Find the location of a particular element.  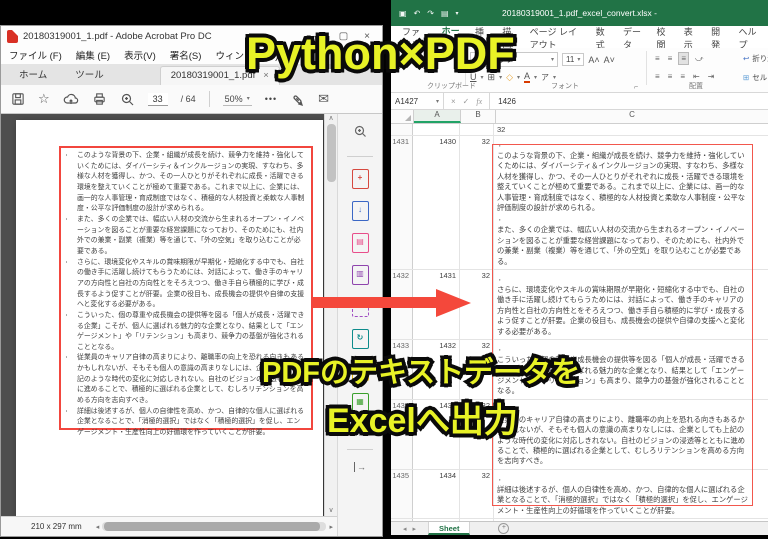

hscroll-thumb is located at coordinates (212, 526).